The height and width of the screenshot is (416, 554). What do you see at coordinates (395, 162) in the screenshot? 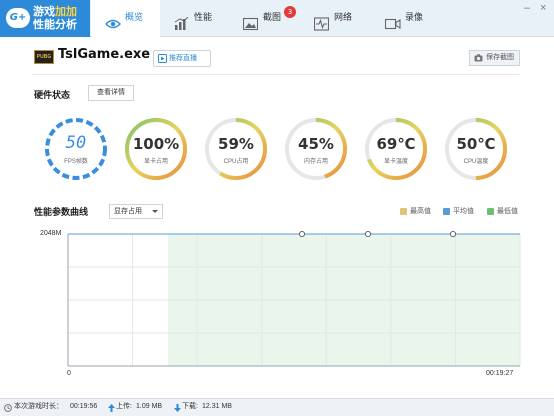
I see `gauge-label: 显卡温度` at bounding box center [395, 162].